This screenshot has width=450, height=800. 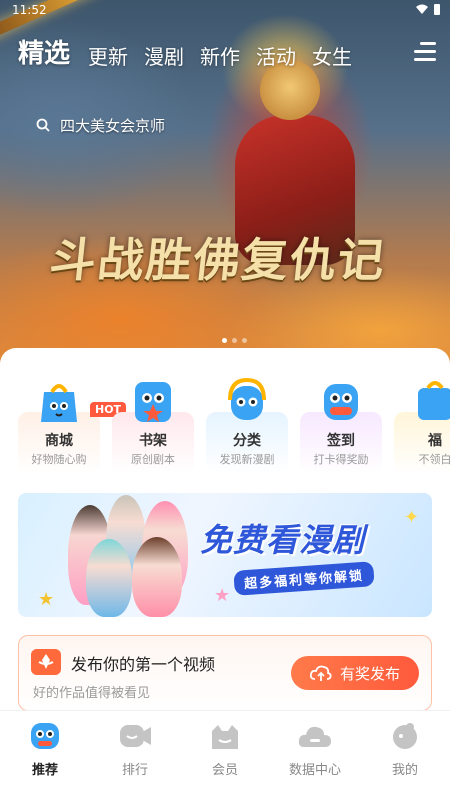 I want to click on bookshelf-icon, so click(x=153, y=402).